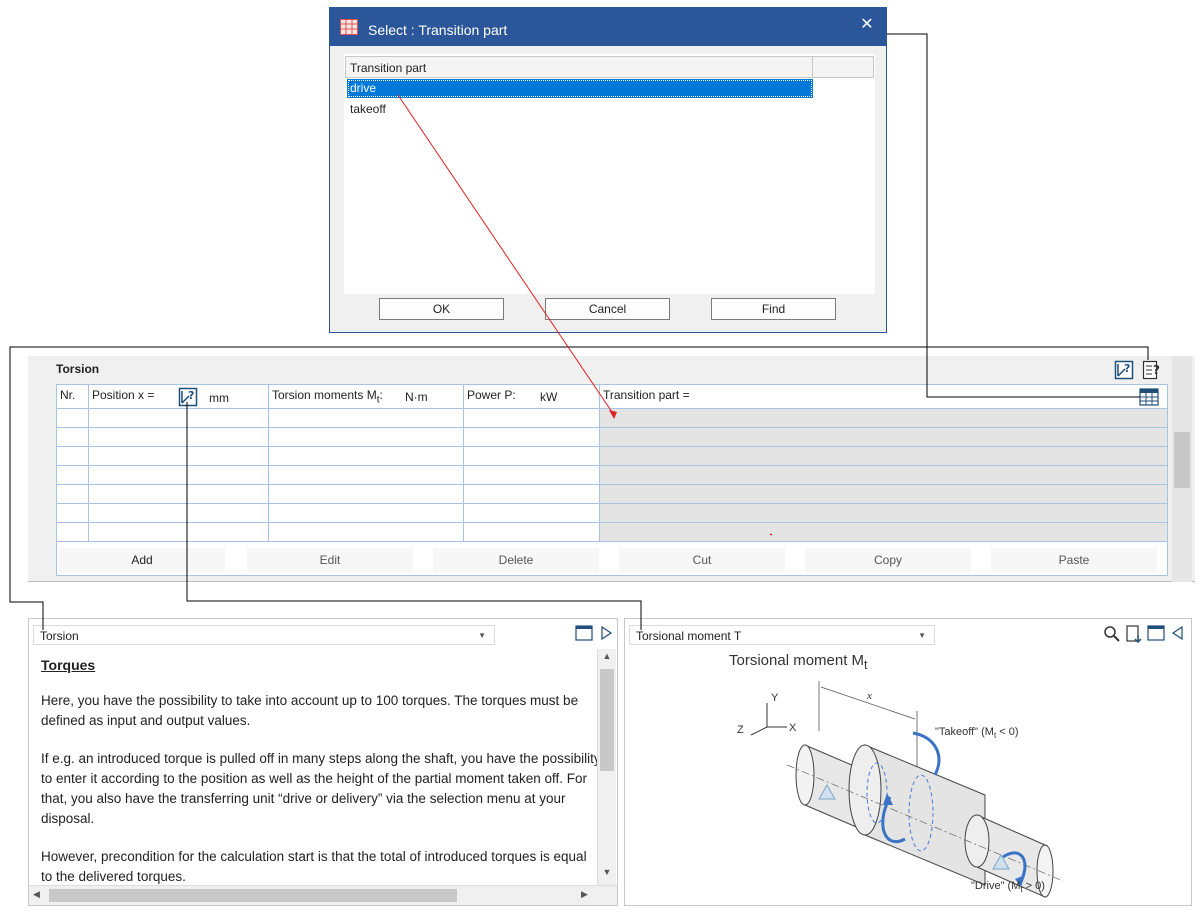  I want to click on position-unit: mm, so click(219, 398).